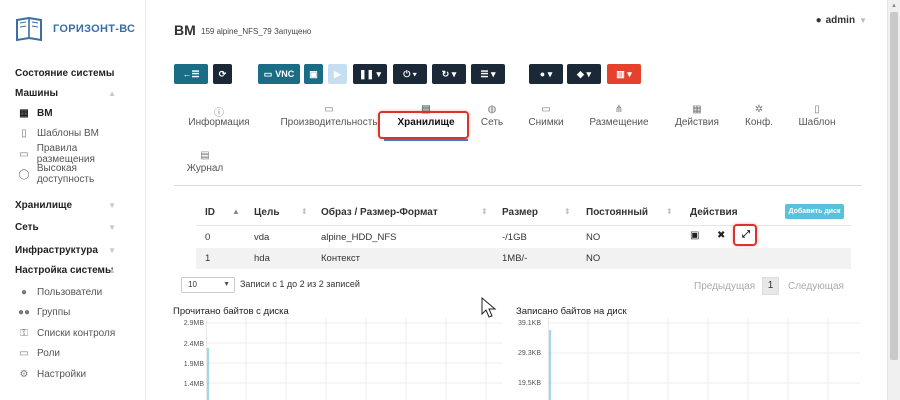  I want to click on sidebar-item-label: Роли, so click(48, 353).